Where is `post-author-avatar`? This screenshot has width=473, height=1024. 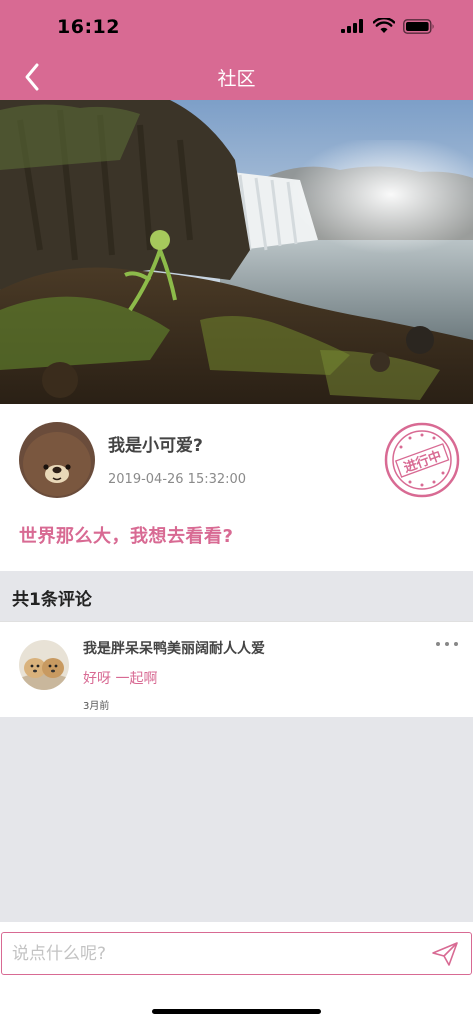
post-author-avatar is located at coordinates (57, 460).